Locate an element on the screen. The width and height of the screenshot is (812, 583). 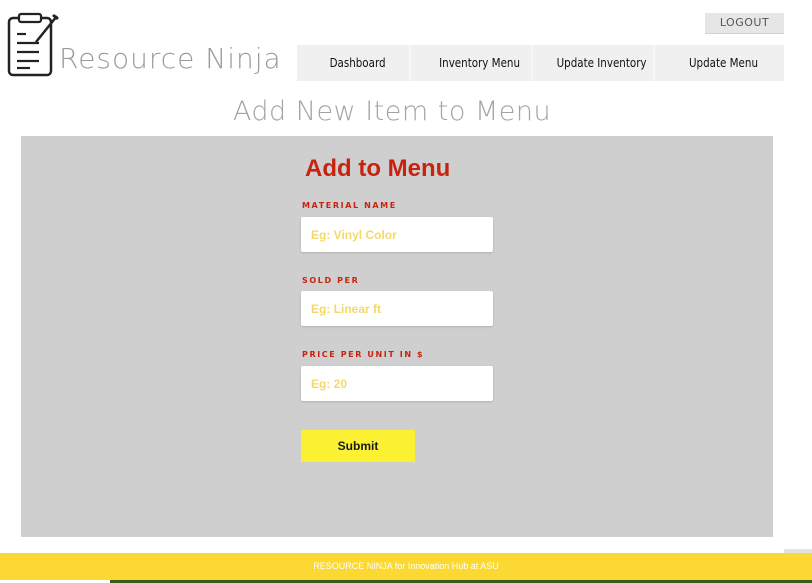
form-title: Add to Menu is located at coordinates (378, 168).